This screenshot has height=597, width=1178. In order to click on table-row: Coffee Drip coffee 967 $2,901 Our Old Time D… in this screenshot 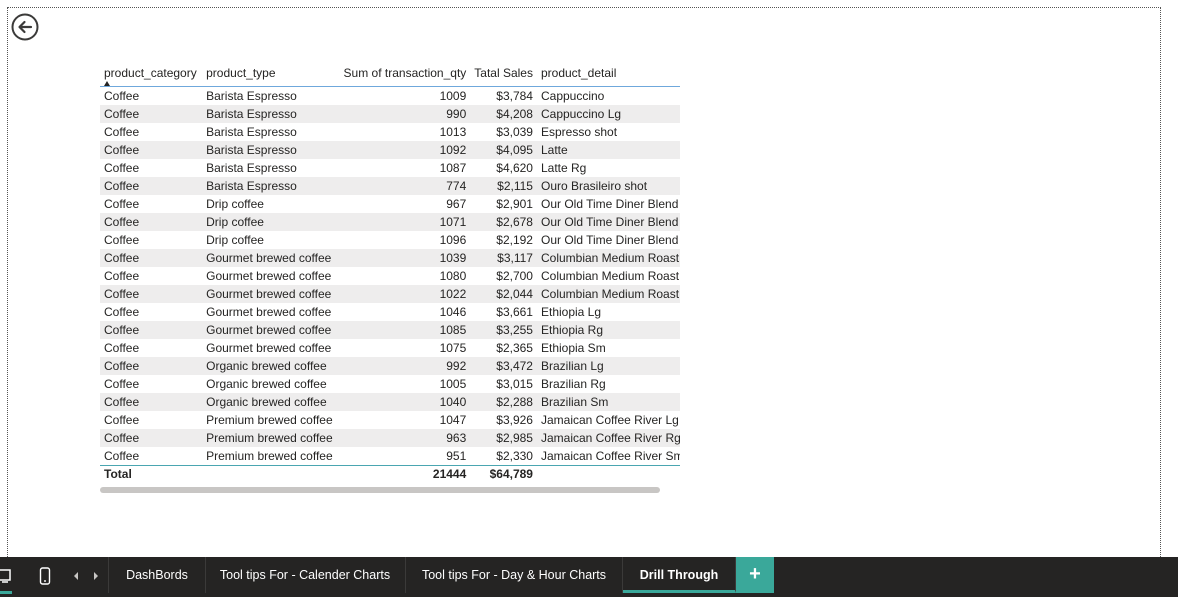, I will do `click(390, 204)`.